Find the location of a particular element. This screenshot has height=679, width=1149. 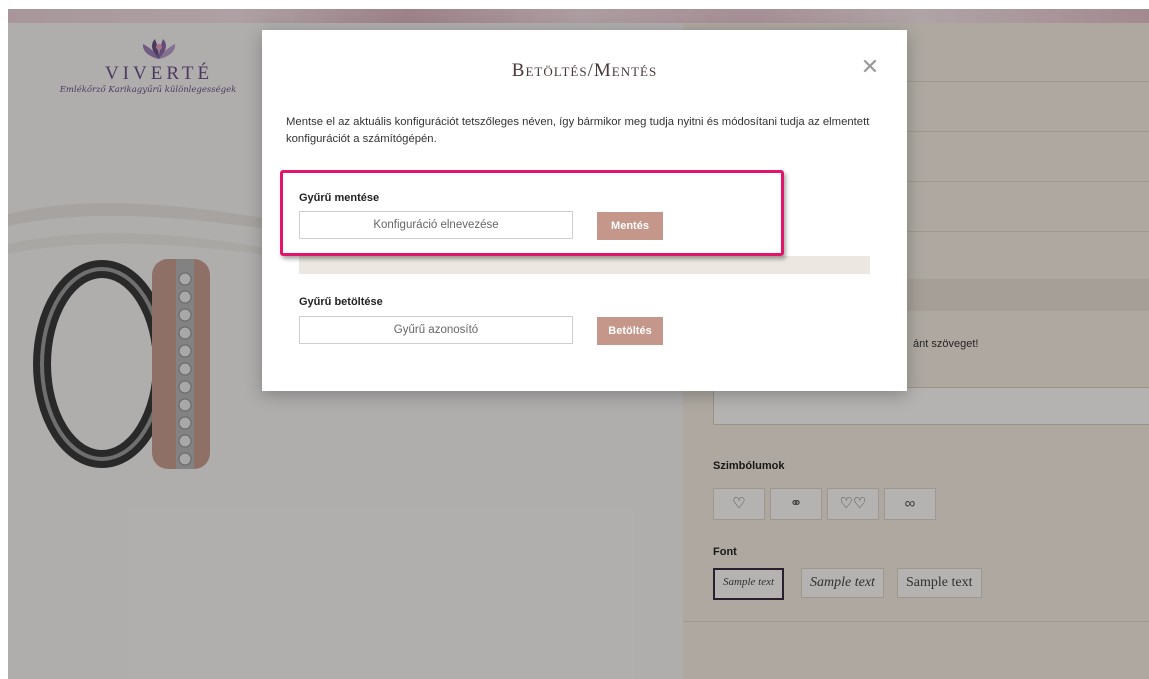

load-button: Betöltés is located at coordinates (630, 331).